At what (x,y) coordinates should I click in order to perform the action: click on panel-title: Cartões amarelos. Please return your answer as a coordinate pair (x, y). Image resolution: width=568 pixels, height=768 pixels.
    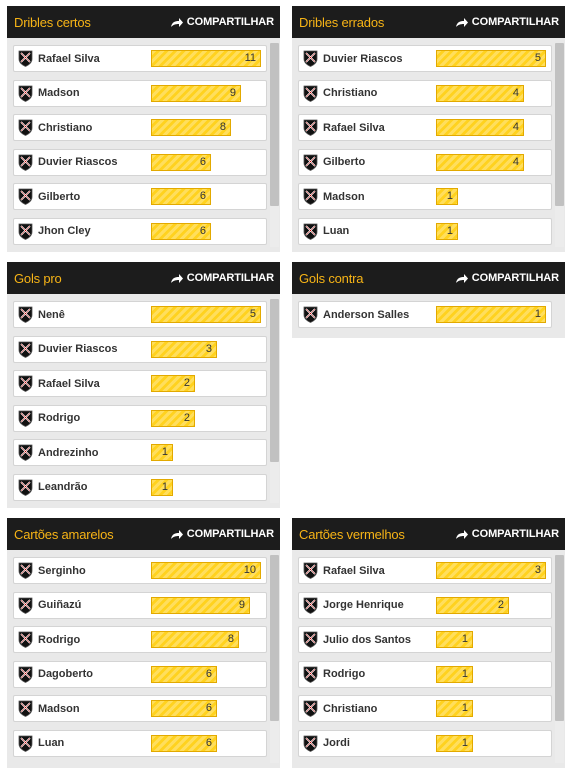
    Looking at the image, I should click on (64, 534).